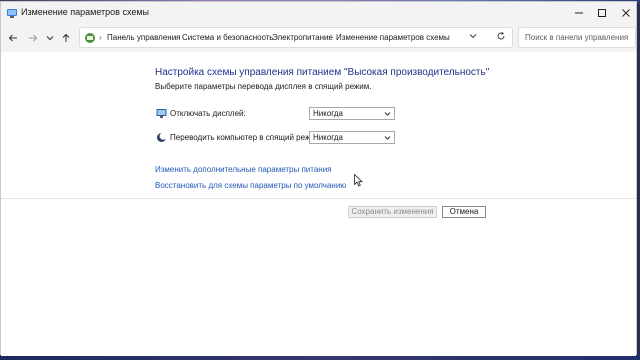  What do you see at coordinates (577, 37) in the screenshot?
I see `search-input: Поиск в панели управления` at bounding box center [577, 37].